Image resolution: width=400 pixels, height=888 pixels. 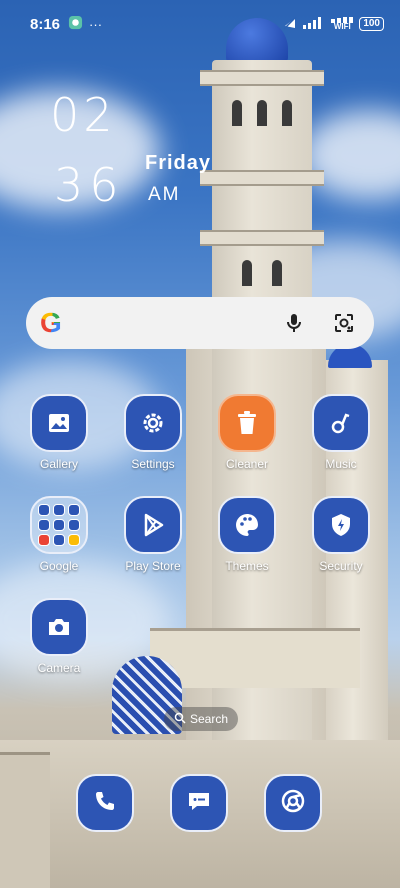 I want to click on app-cleaner: Cleaner, so click(x=247, y=432).